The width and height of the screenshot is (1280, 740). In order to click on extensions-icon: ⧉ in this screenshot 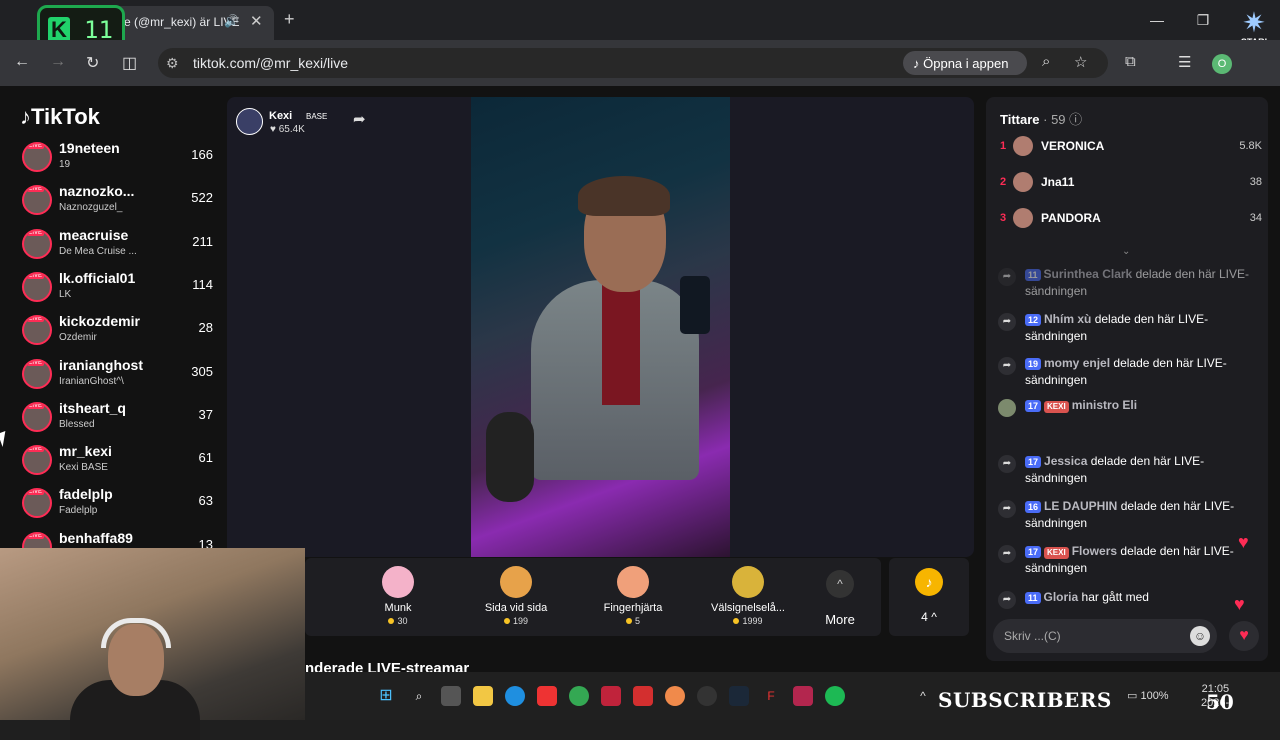, I will do `click(1130, 61)`.